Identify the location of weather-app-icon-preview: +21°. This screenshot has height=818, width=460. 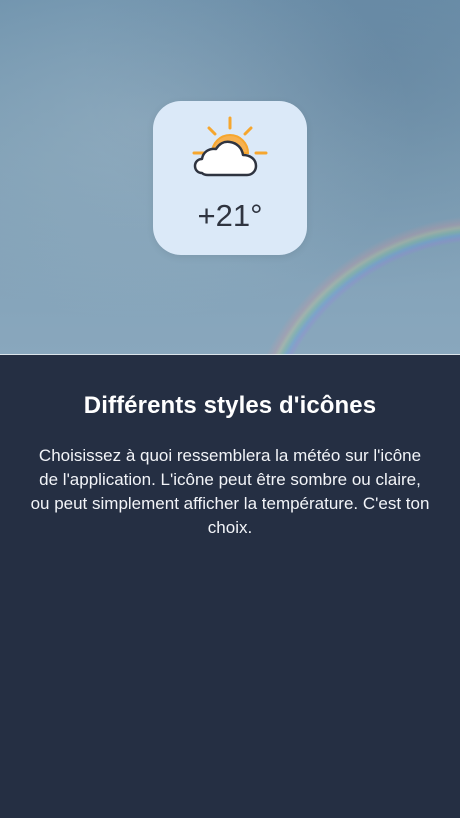
(230, 178).